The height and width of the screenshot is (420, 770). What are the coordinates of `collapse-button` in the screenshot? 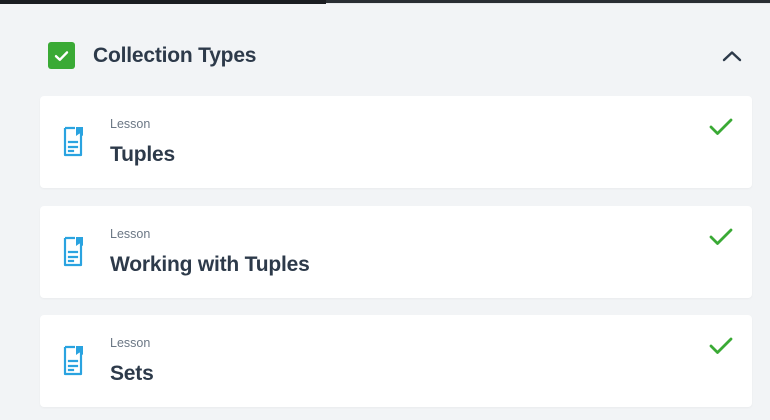 It's located at (732, 56).